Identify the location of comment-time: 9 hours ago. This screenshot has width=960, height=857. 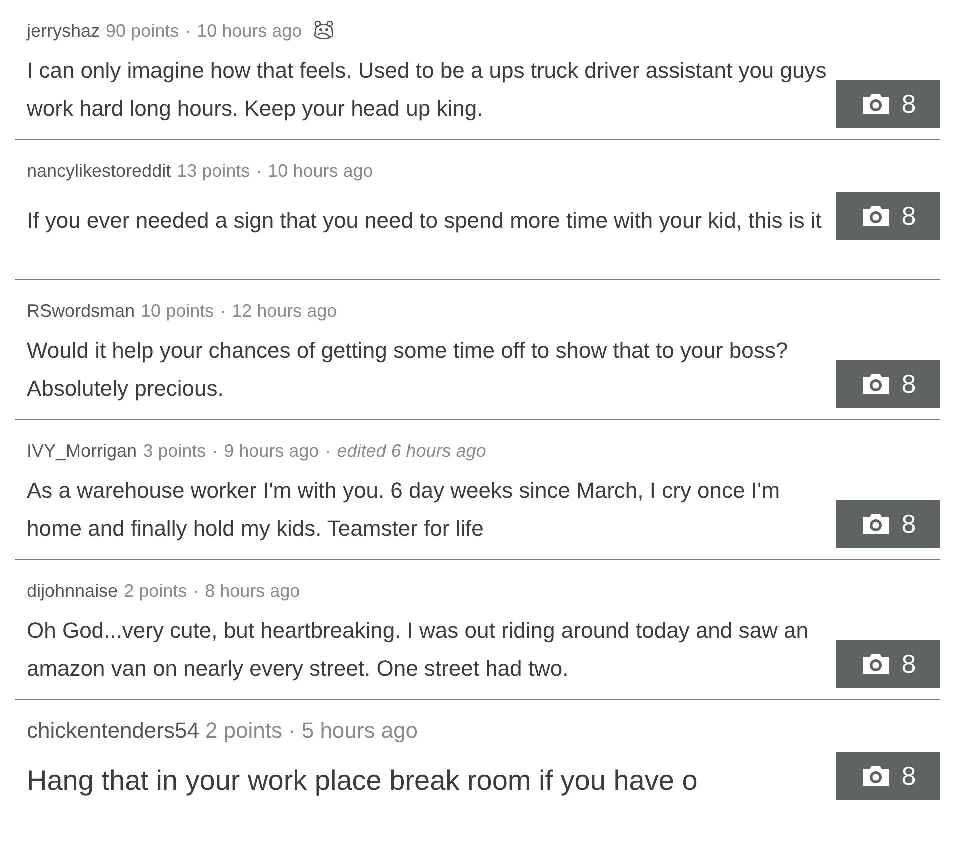
(272, 451).